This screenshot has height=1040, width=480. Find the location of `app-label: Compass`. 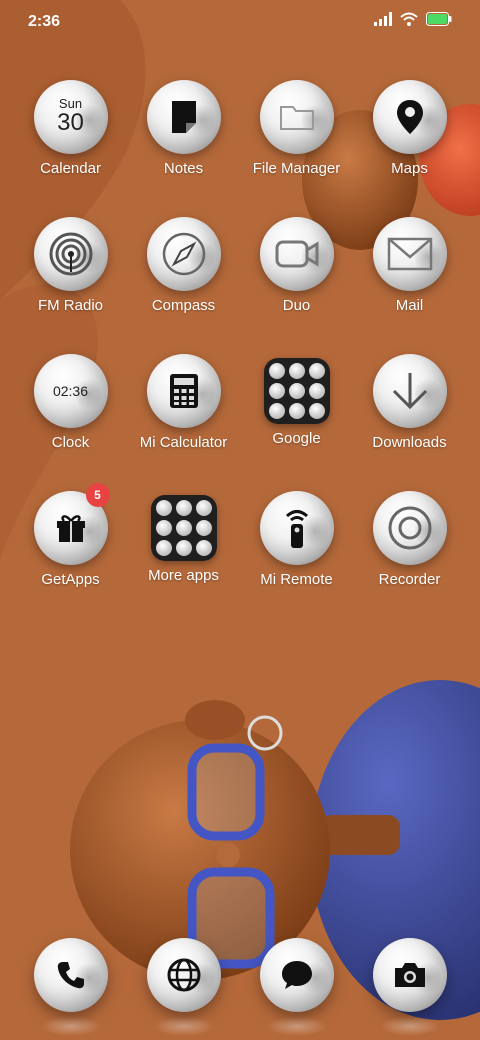

app-label: Compass is located at coordinates (183, 305).